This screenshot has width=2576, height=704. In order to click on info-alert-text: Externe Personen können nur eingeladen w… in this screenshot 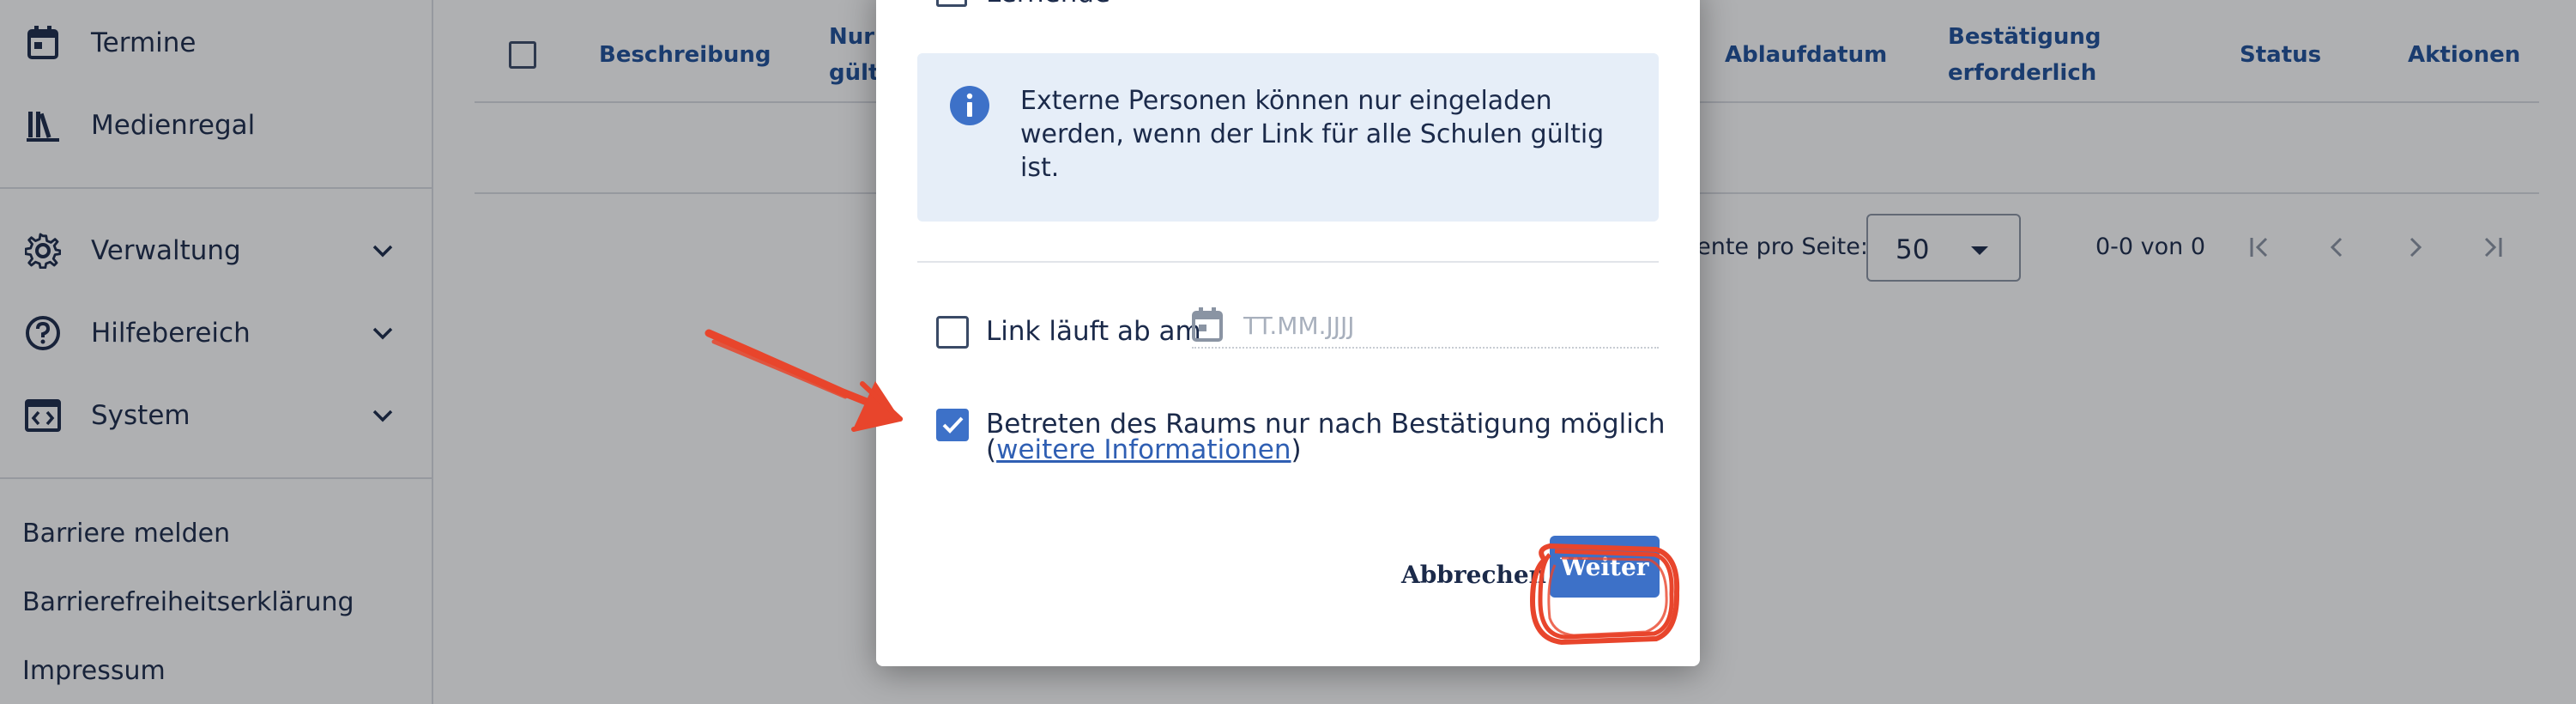, I will do `click(1312, 134)`.